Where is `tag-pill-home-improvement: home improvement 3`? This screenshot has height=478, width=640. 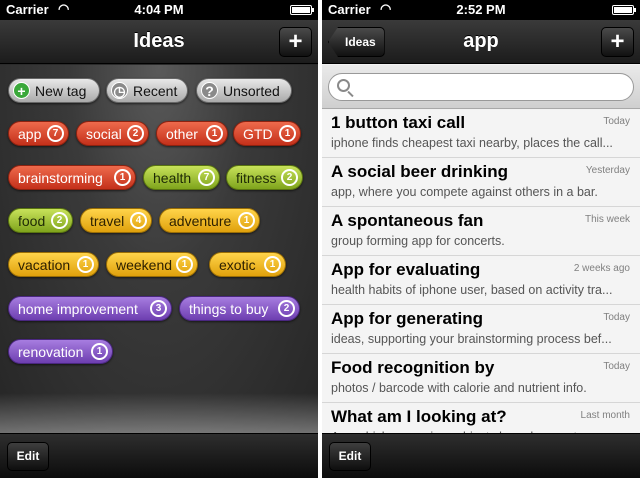
tag-pill-home-improvement: home improvement 3 is located at coordinates (90, 308).